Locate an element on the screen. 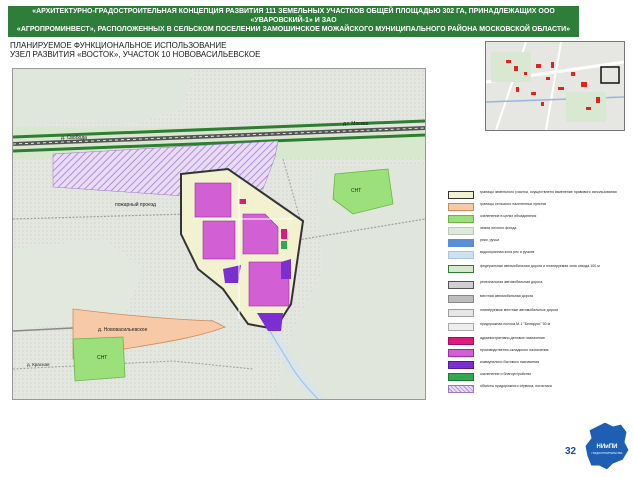  legend-item: планируемые местные автомобильные дороги is located at coordinates (538, 312).